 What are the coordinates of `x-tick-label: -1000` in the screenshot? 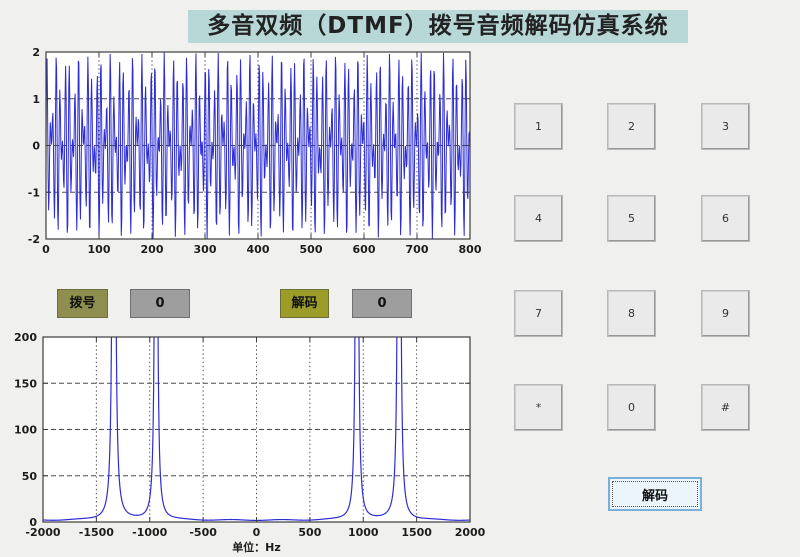 It's located at (150, 532).